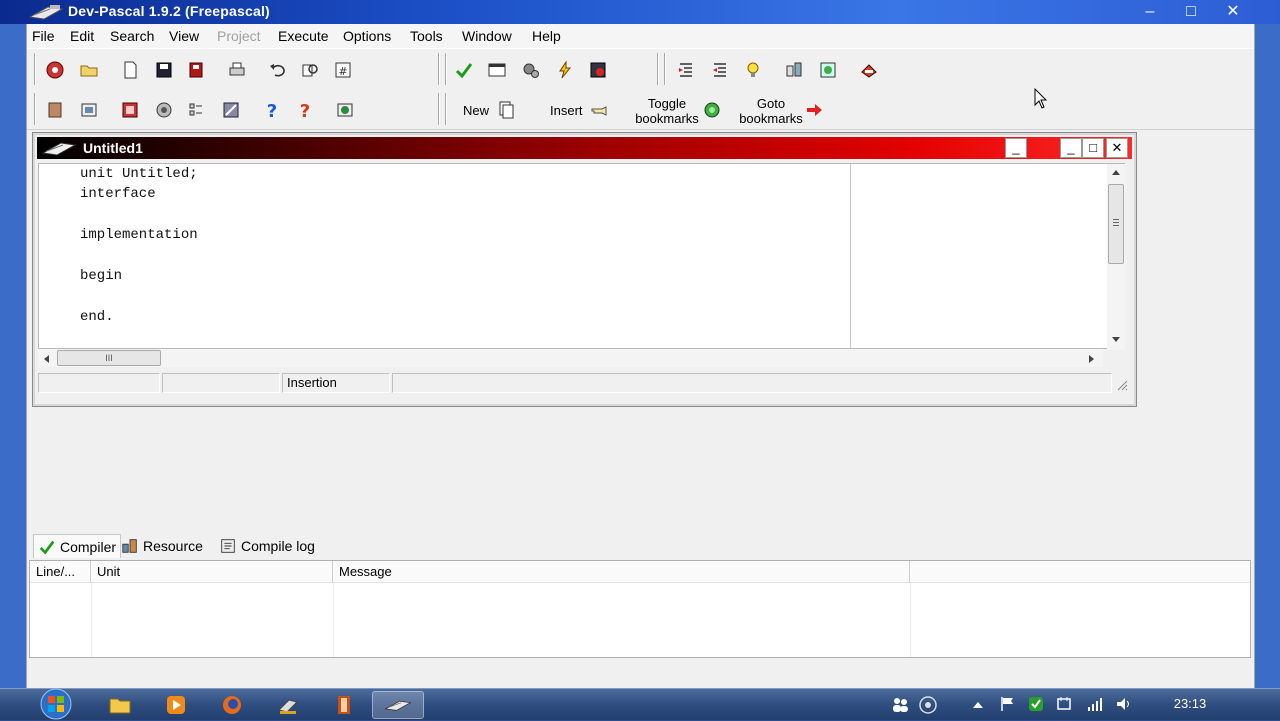  What do you see at coordinates (1116, 224) in the screenshot?
I see `vertical-scroll-thumb` at bounding box center [1116, 224].